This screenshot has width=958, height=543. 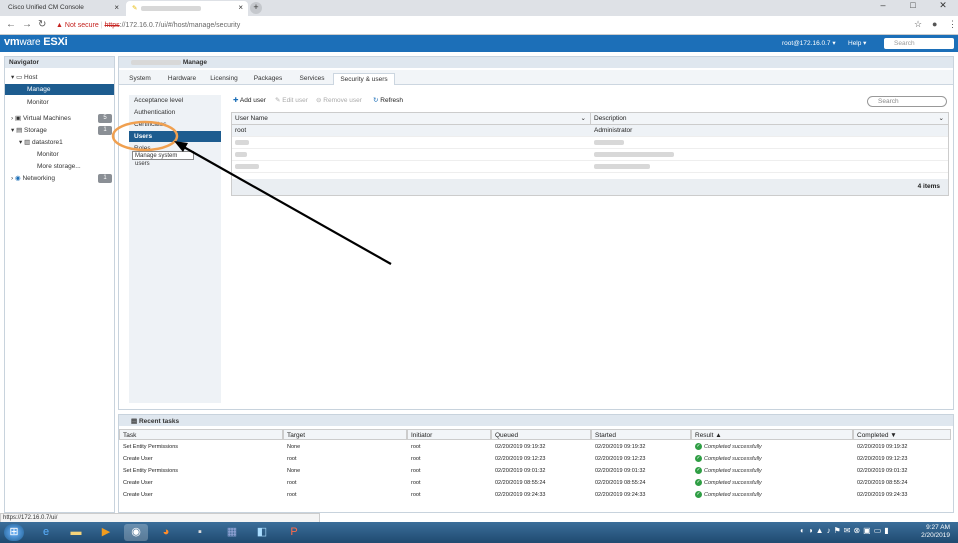 What do you see at coordinates (919, 43) in the screenshot?
I see `header-search-input: Search` at bounding box center [919, 43].